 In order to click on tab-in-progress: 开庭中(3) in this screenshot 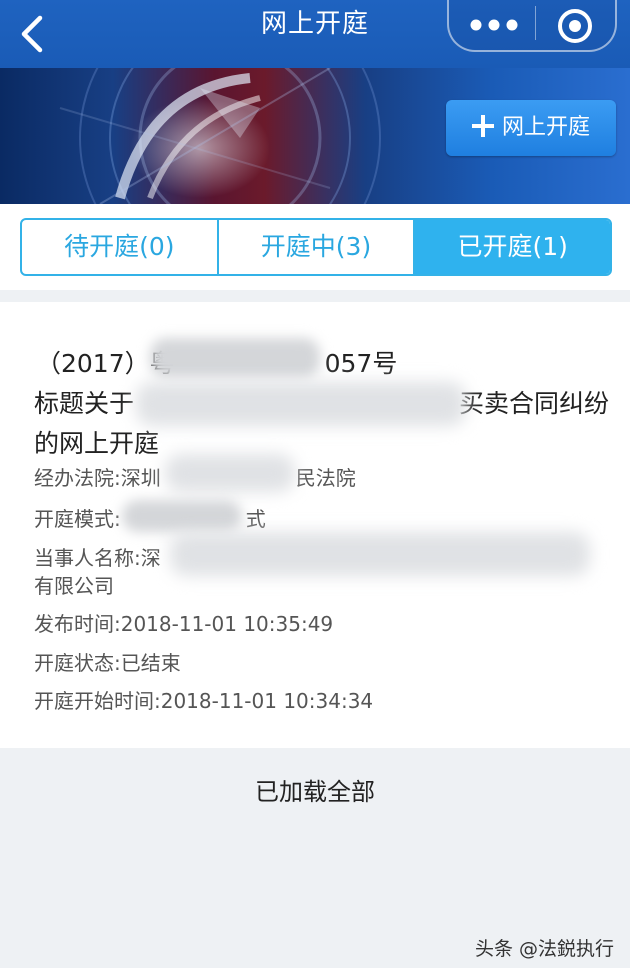, I will do `click(317, 247)`.